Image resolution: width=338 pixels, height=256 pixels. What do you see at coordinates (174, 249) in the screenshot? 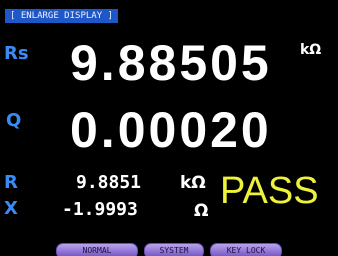
I see `system-button: SYSTEM` at bounding box center [174, 249].